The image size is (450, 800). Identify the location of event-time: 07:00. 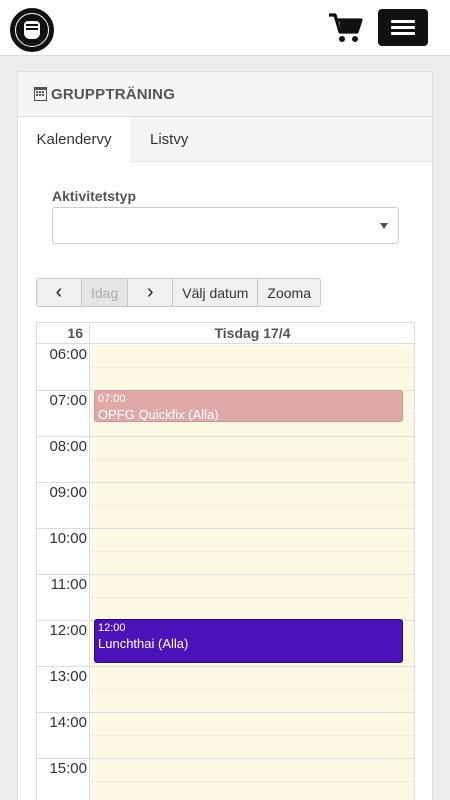
(112, 399).